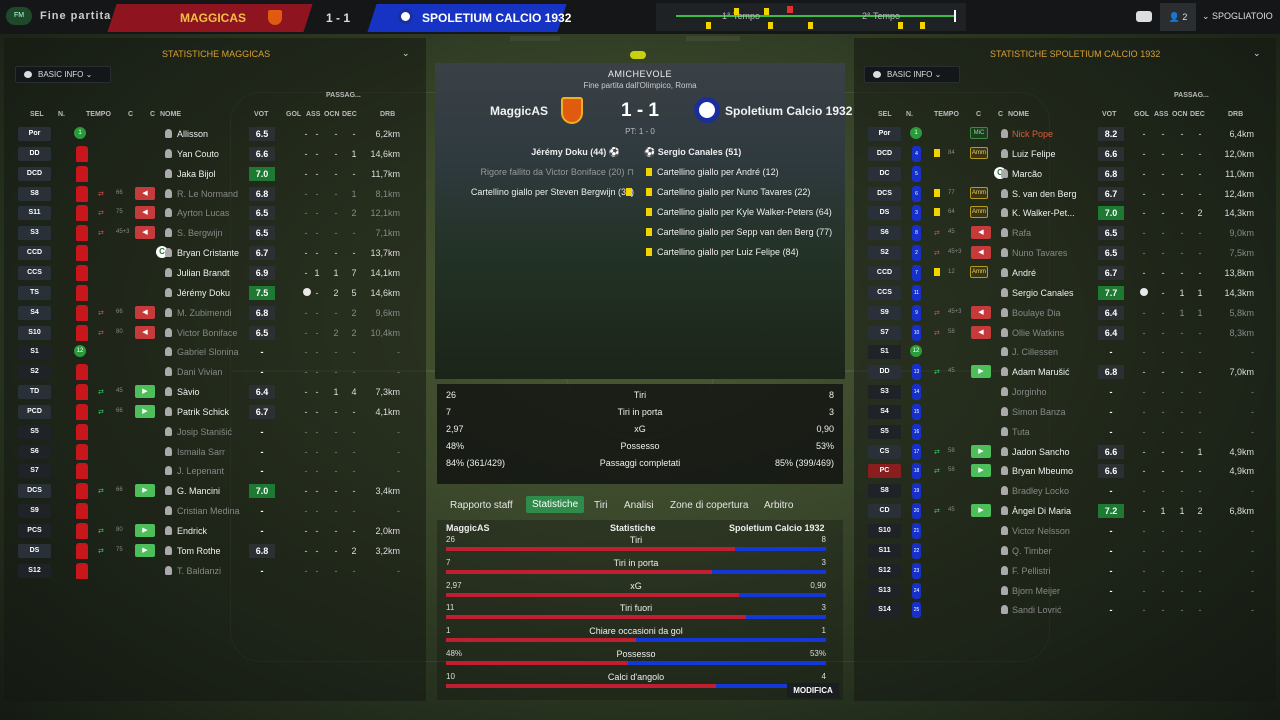 This screenshot has width=1280, height=720. Describe the element at coordinates (19, 16) in the screenshot. I see `game-logo-icon: FM` at that location.